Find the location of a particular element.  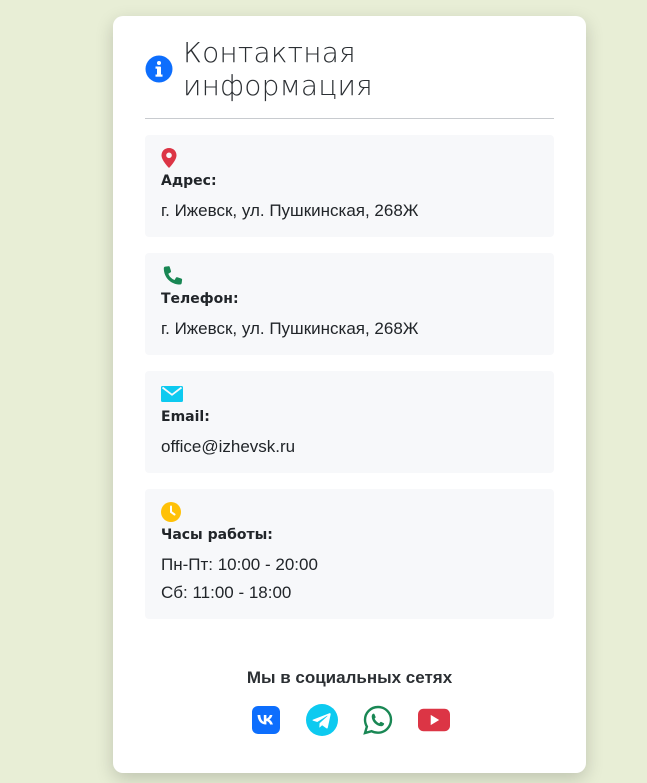

youtube-icon is located at coordinates (433, 720).